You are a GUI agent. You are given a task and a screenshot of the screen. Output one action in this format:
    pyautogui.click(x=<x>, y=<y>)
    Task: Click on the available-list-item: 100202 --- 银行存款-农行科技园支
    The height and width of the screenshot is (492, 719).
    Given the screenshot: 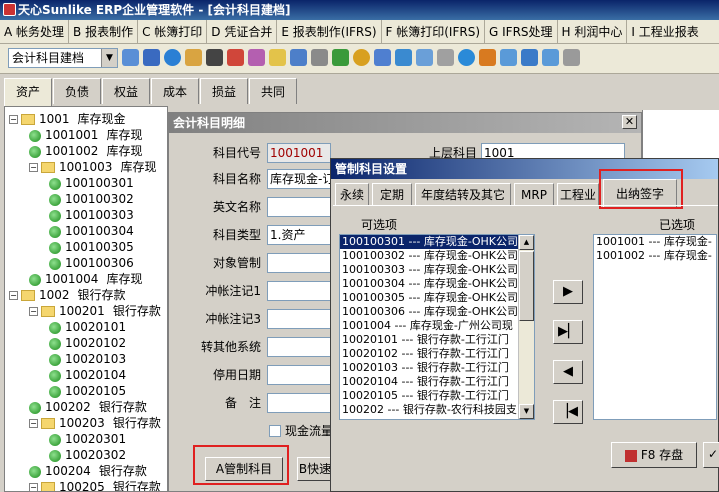 What is the action you would take?
    pyautogui.click(x=437, y=410)
    